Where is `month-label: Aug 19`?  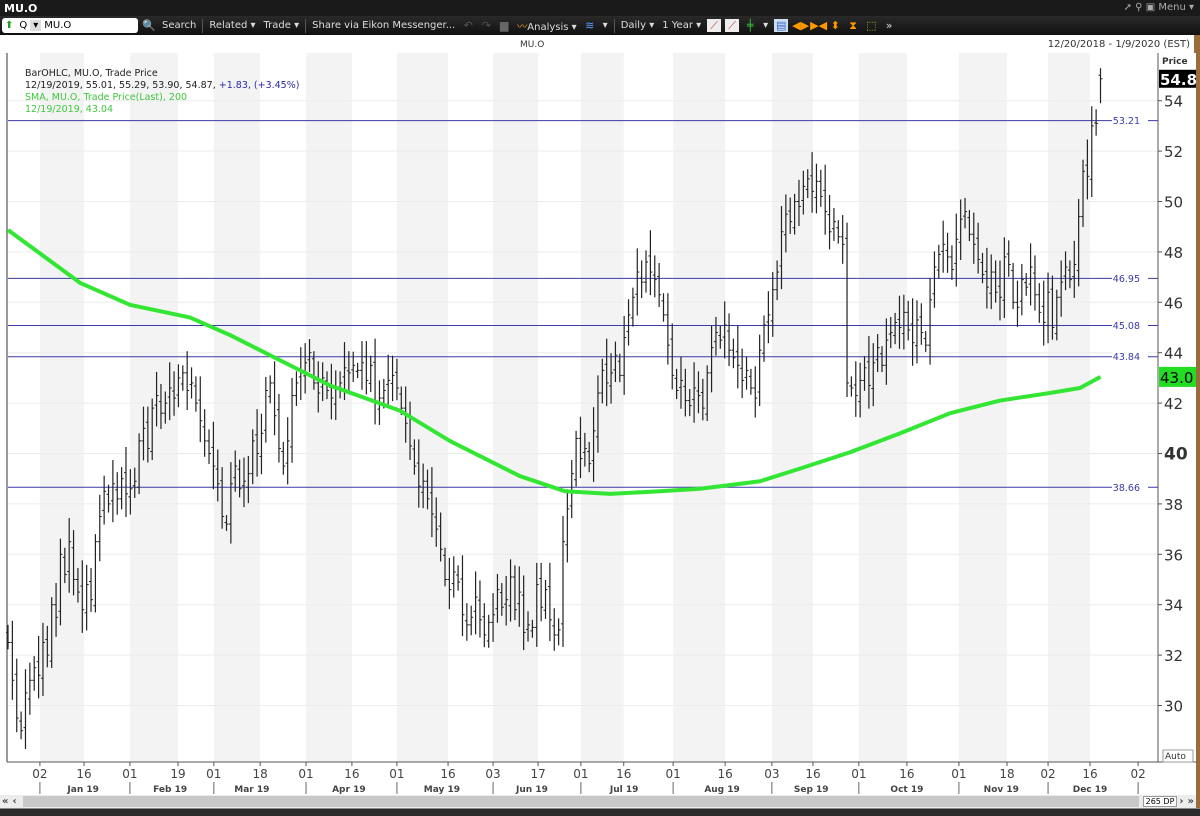 month-label: Aug 19 is located at coordinates (721, 790).